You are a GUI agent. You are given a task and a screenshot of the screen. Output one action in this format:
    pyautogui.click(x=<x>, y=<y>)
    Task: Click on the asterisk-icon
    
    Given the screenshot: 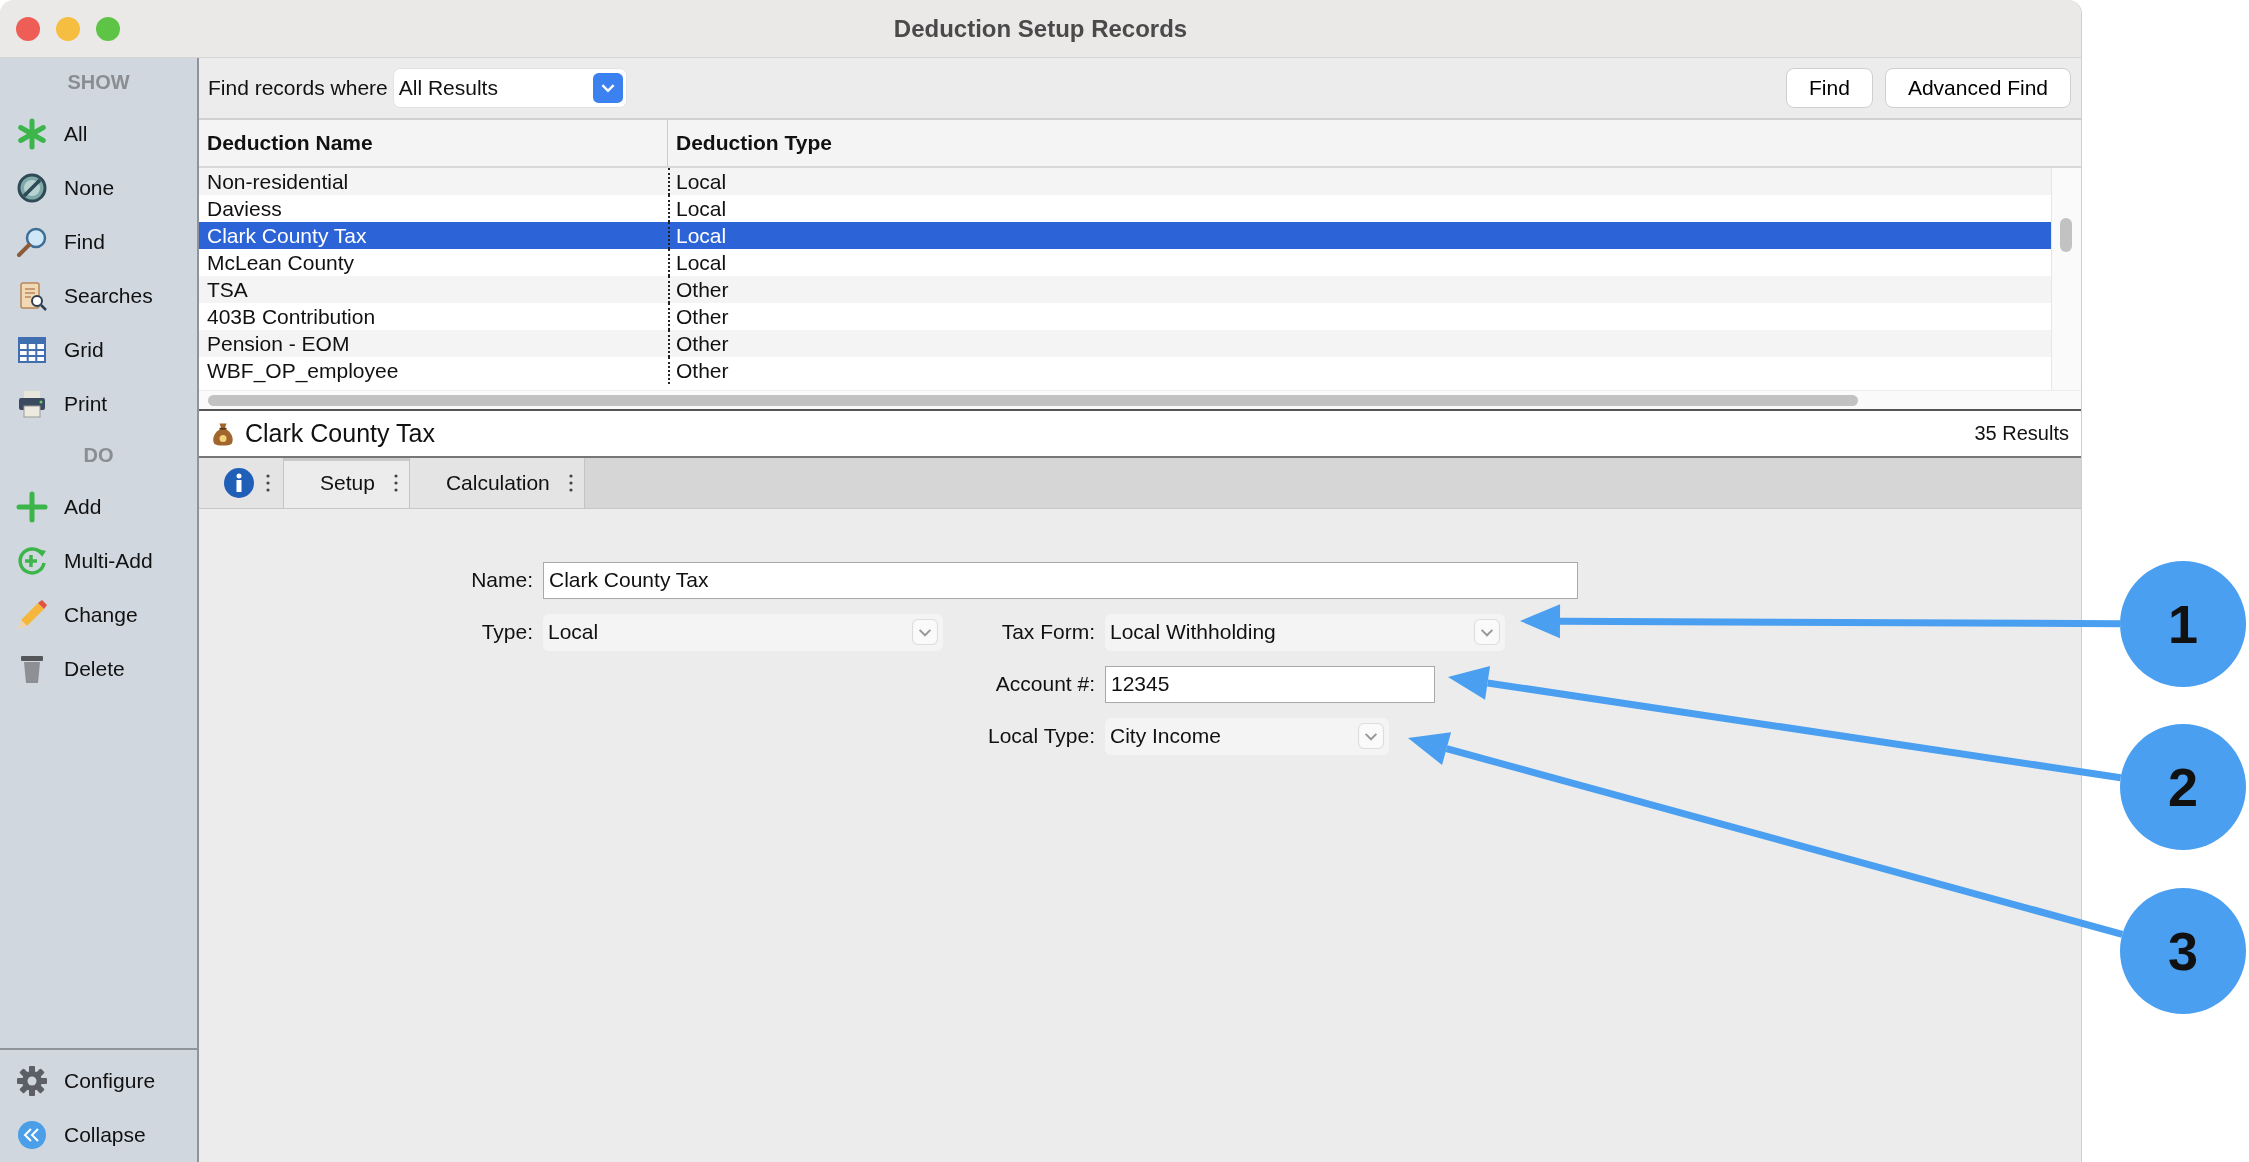 What is the action you would take?
    pyautogui.click(x=32, y=134)
    